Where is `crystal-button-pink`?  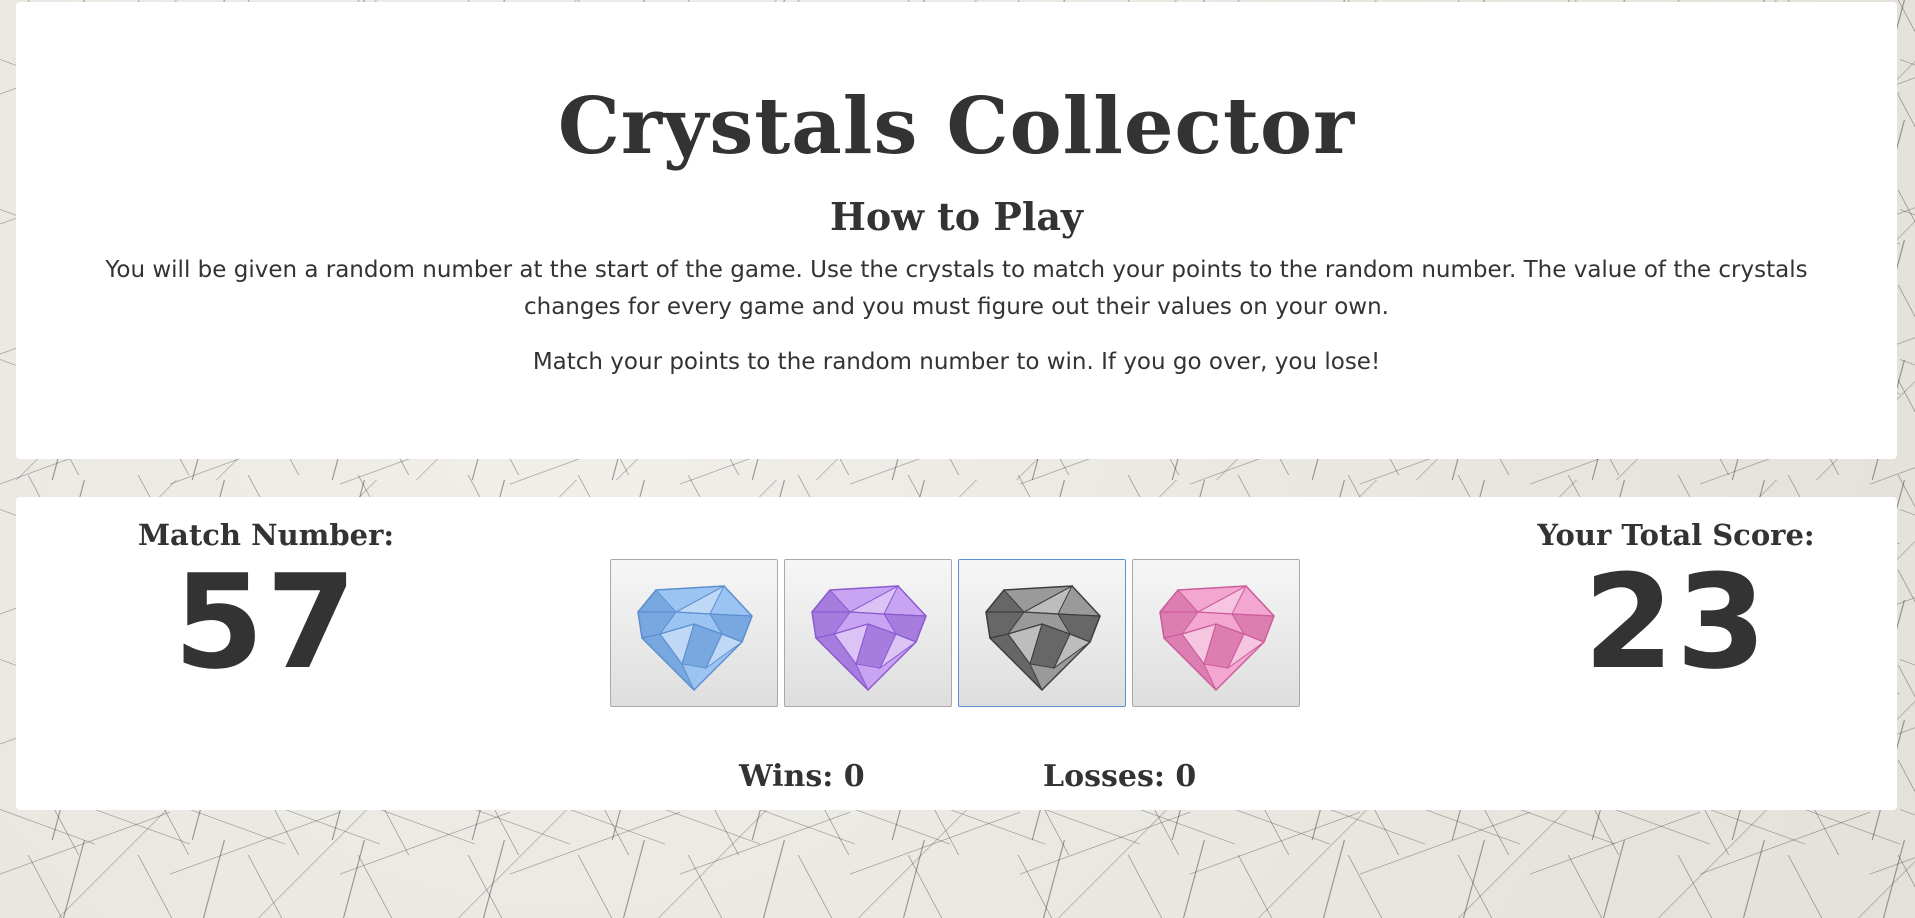 crystal-button-pink is located at coordinates (1216, 633).